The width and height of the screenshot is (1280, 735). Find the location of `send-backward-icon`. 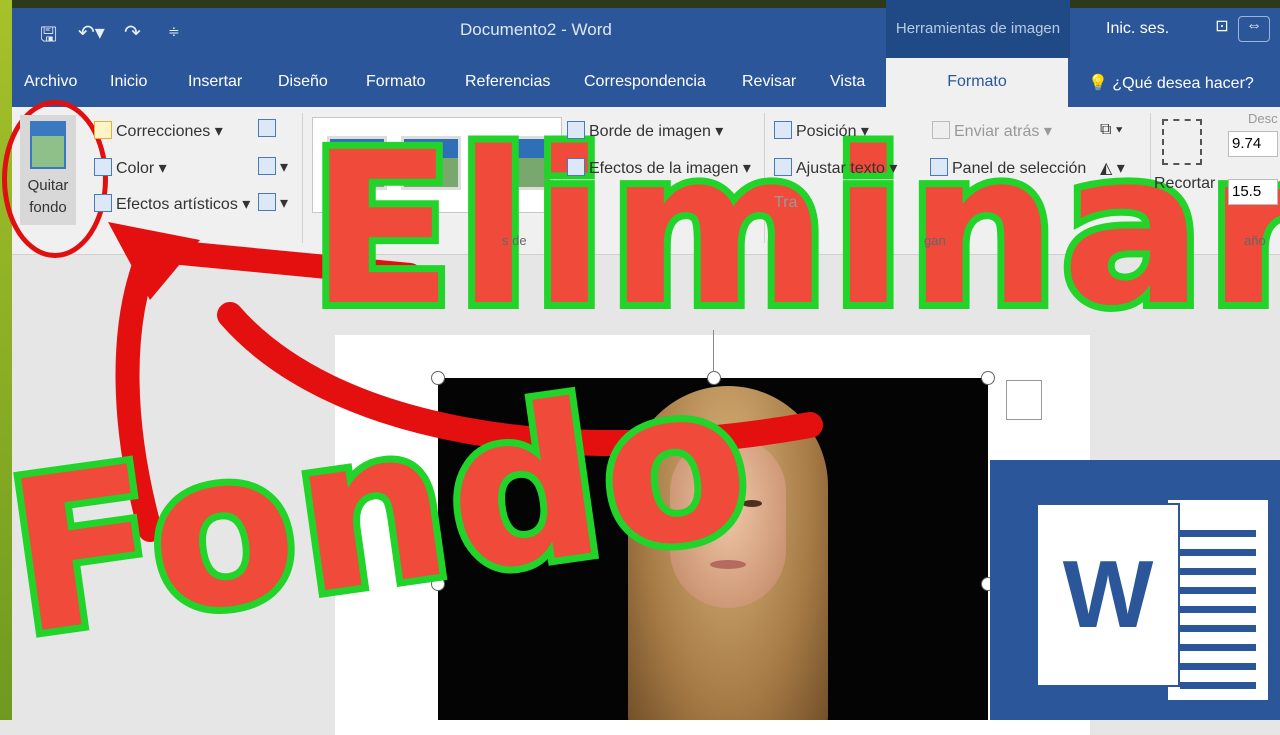

send-backward-icon is located at coordinates (941, 130).